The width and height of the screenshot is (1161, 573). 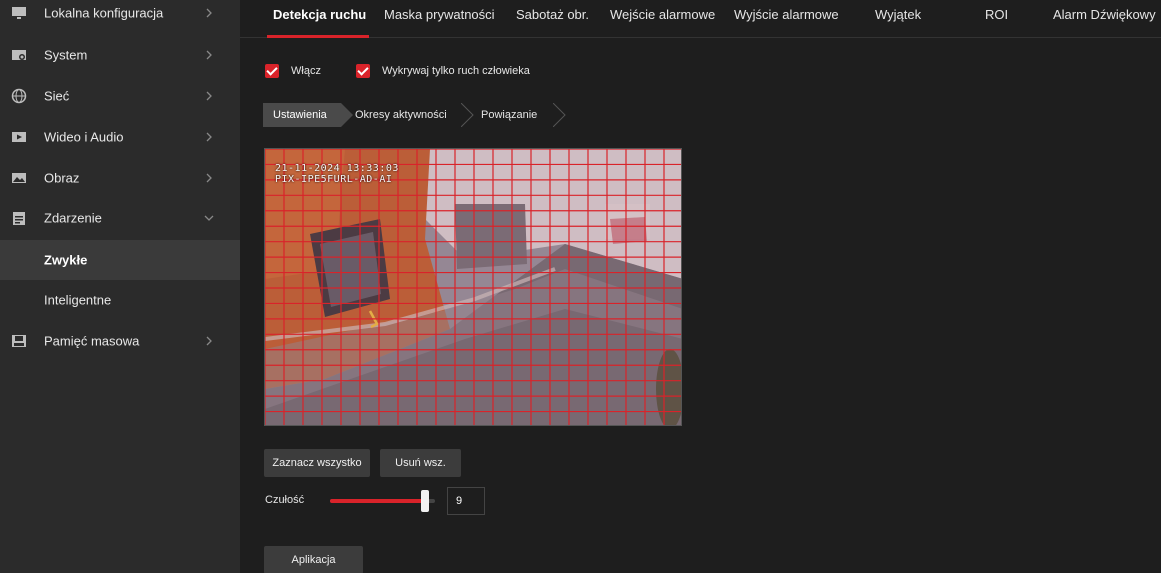 I want to click on sidebar-item-storage: Pamięć masowa, so click(x=120, y=341).